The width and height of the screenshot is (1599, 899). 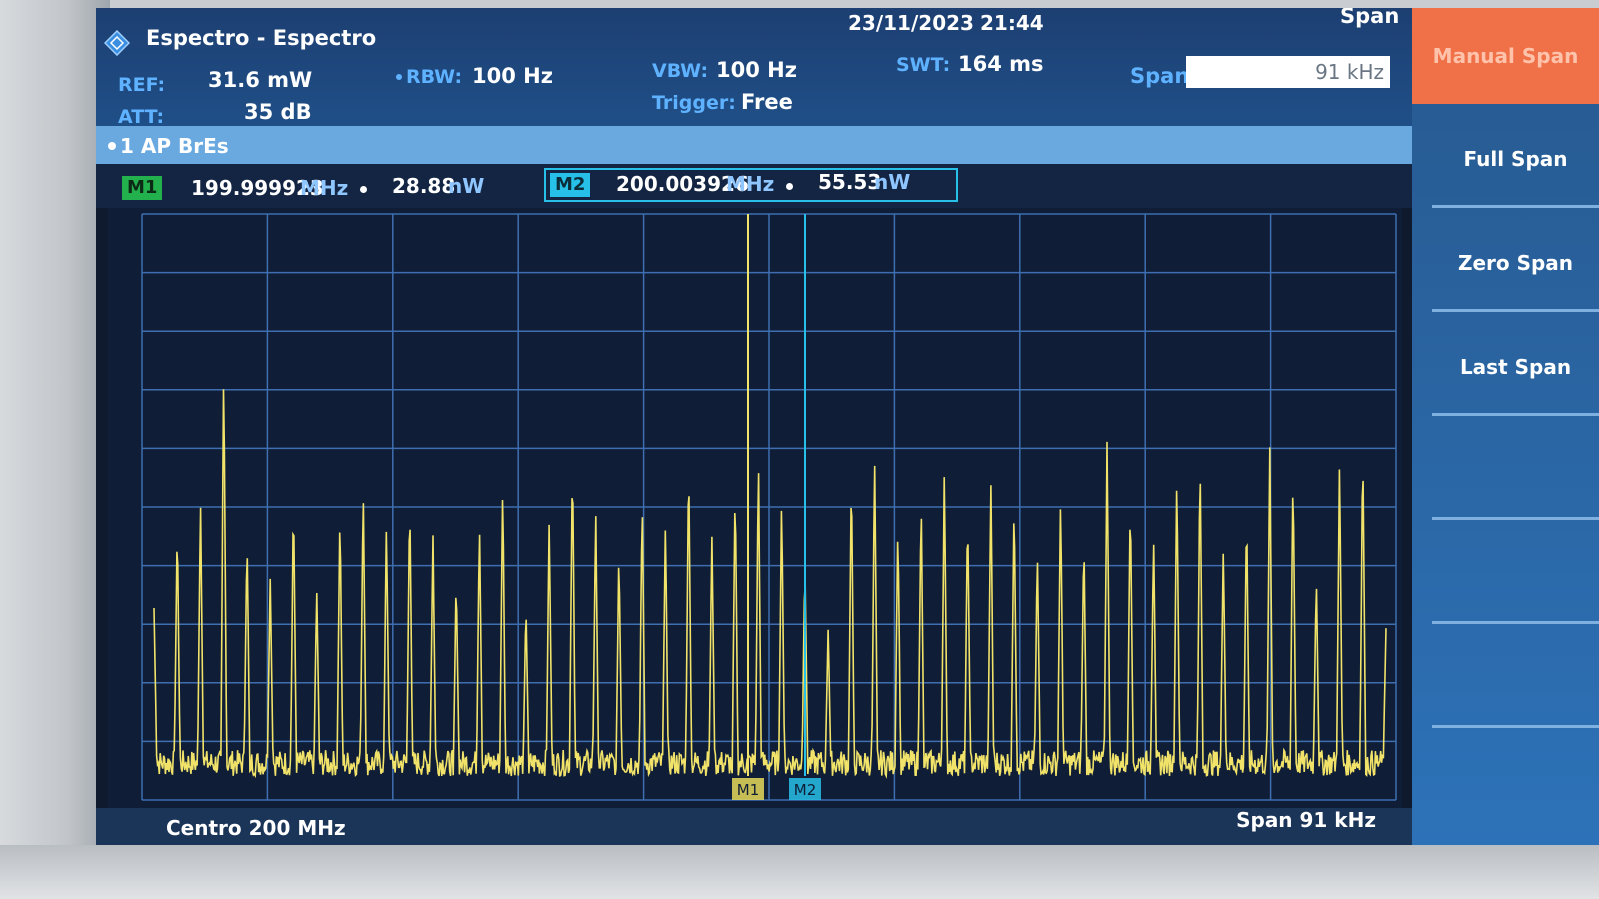 What do you see at coordinates (850, 182) in the screenshot?
I see `marker2-level: 55.53` at bounding box center [850, 182].